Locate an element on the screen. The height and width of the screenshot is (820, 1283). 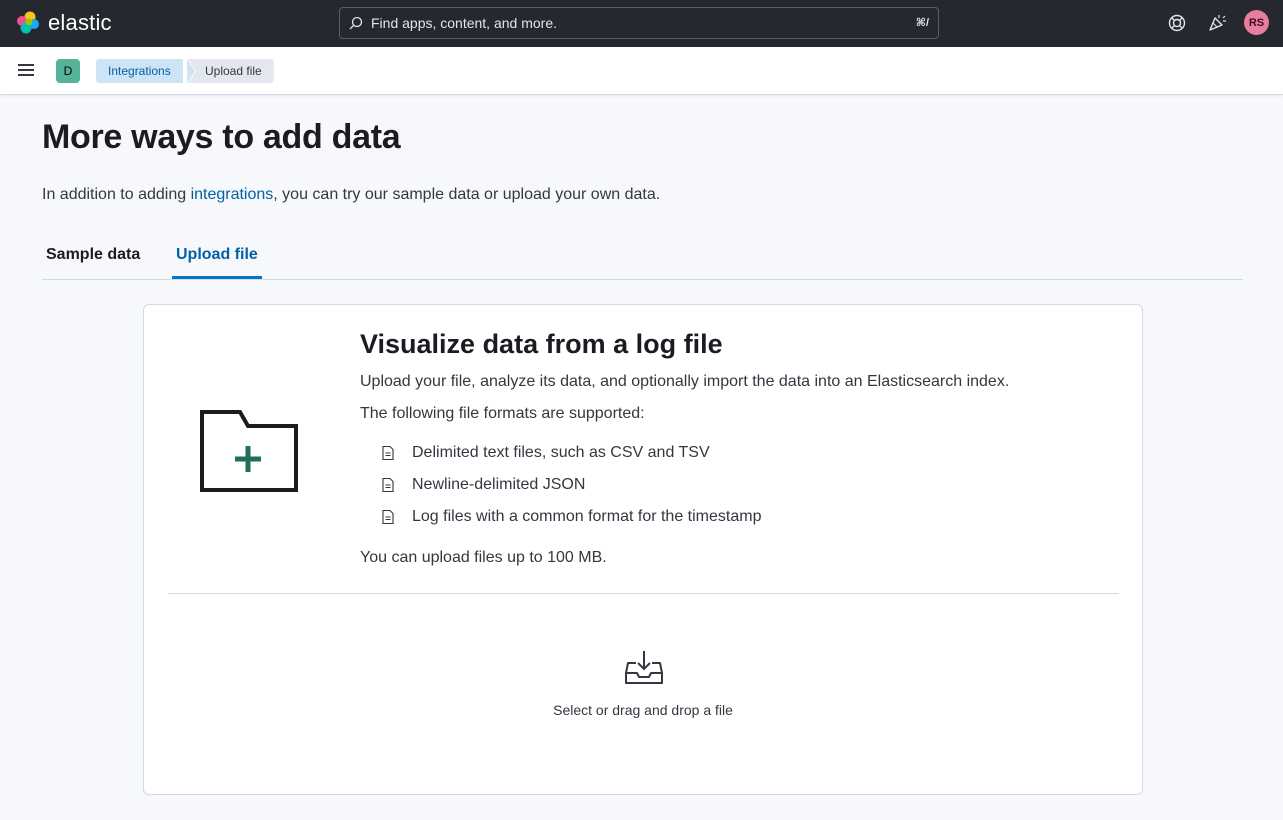
global-search: ⌘/ is located at coordinates (639, 23).